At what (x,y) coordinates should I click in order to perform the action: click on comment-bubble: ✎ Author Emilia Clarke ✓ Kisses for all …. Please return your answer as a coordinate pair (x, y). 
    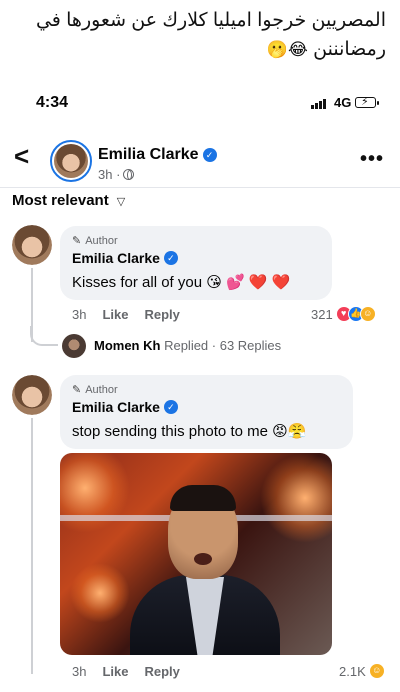
    Looking at the image, I should click on (196, 263).